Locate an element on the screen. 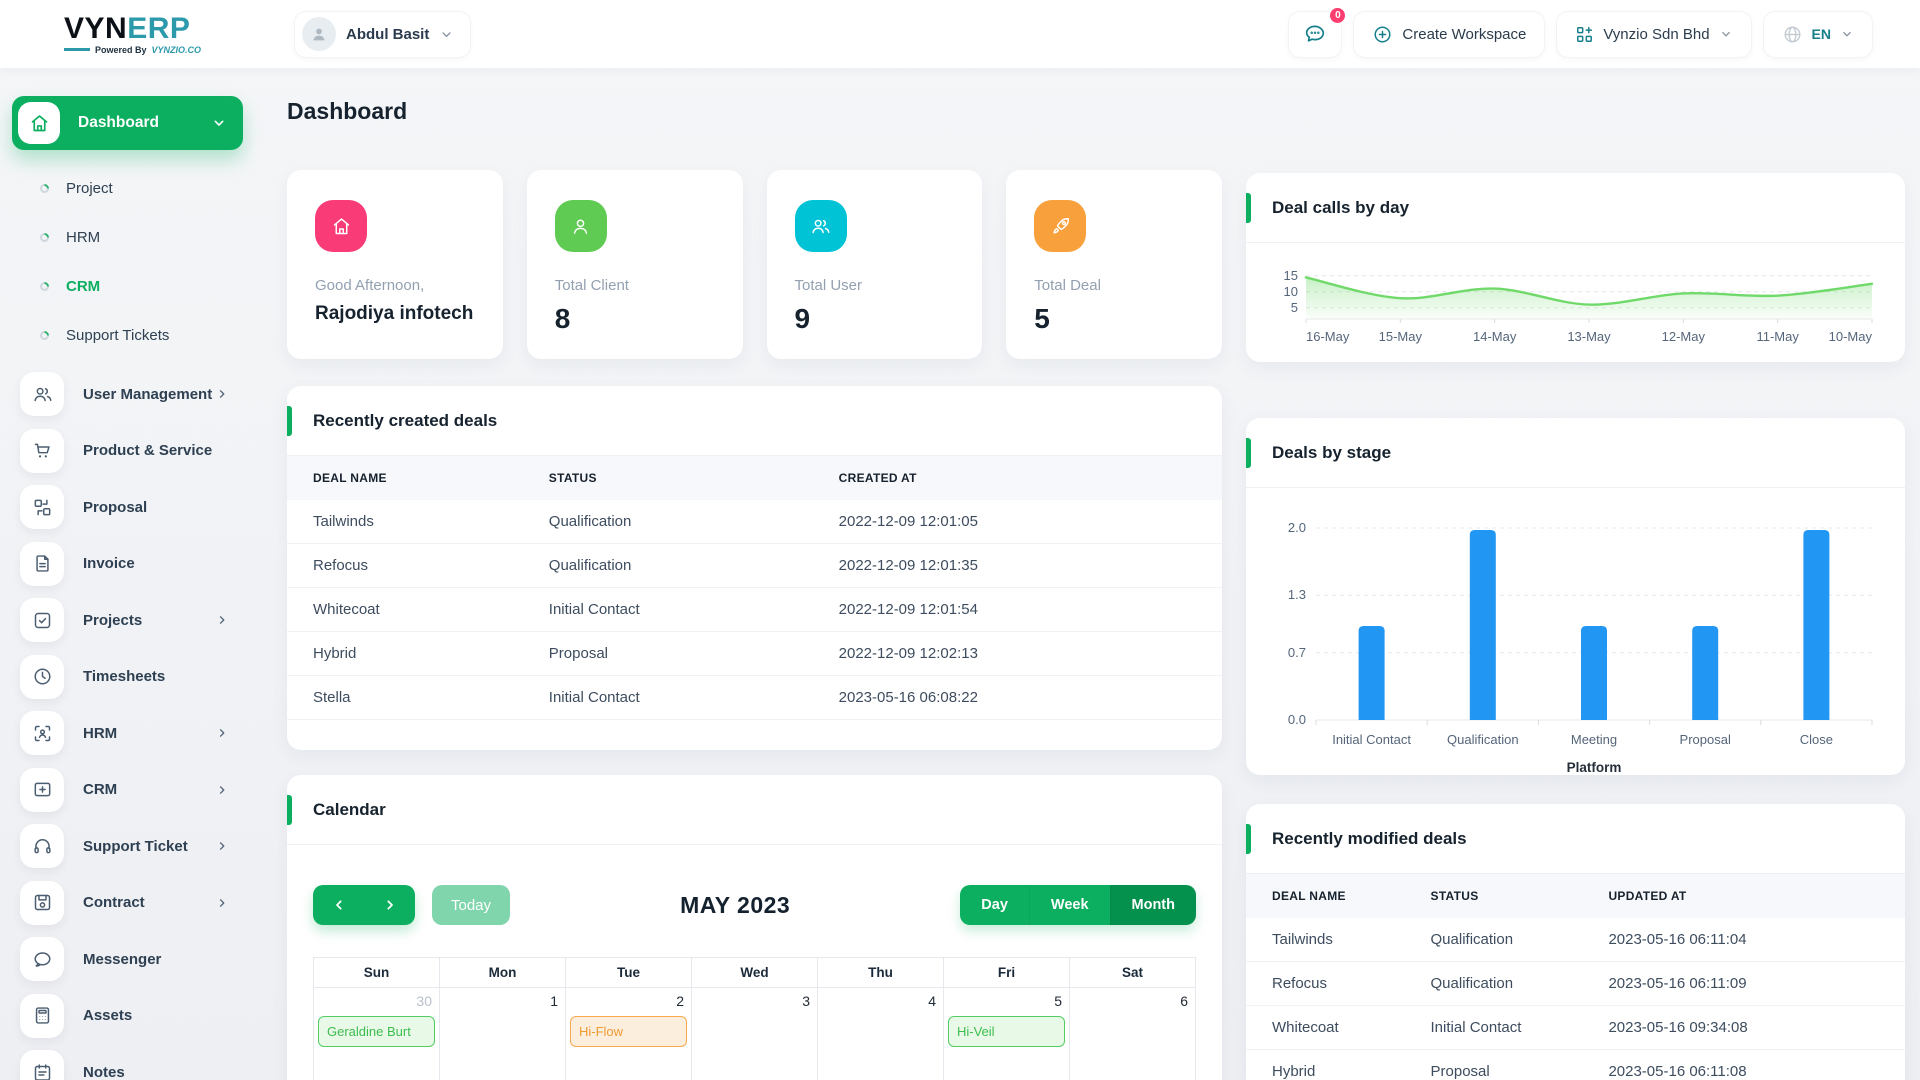 The width and height of the screenshot is (1920, 1080). calendar-event: Hi-Flow is located at coordinates (628, 1031).